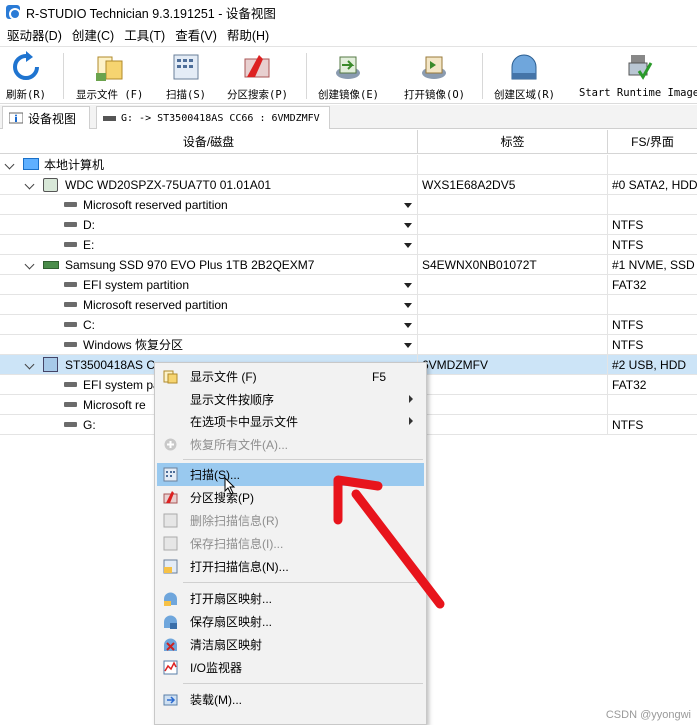 The image size is (697, 725). What do you see at coordinates (348, 345) in the screenshot?
I see `tree-row-partition: Windows 恢复分区 NTFS` at bounding box center [348, 345].